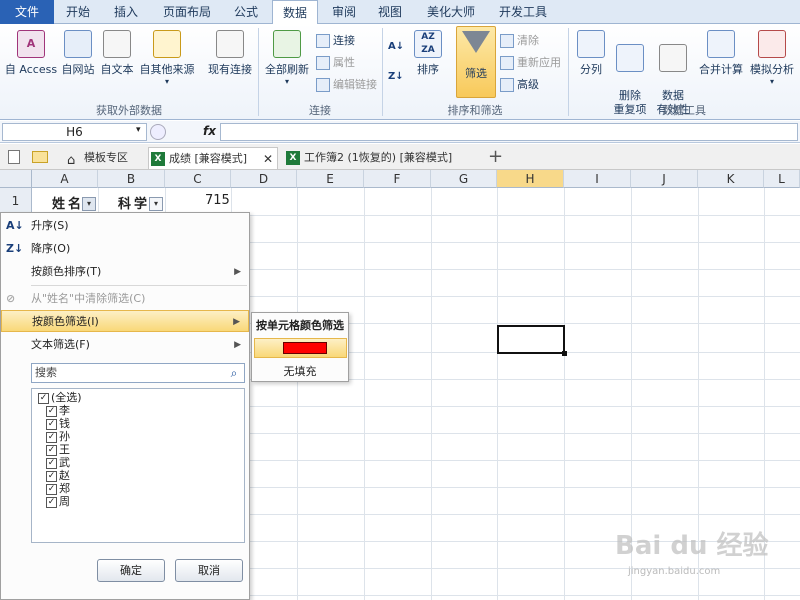 The image size is (800, 600). I want to click on reapply-button: 重新应用, so click(530, 63).